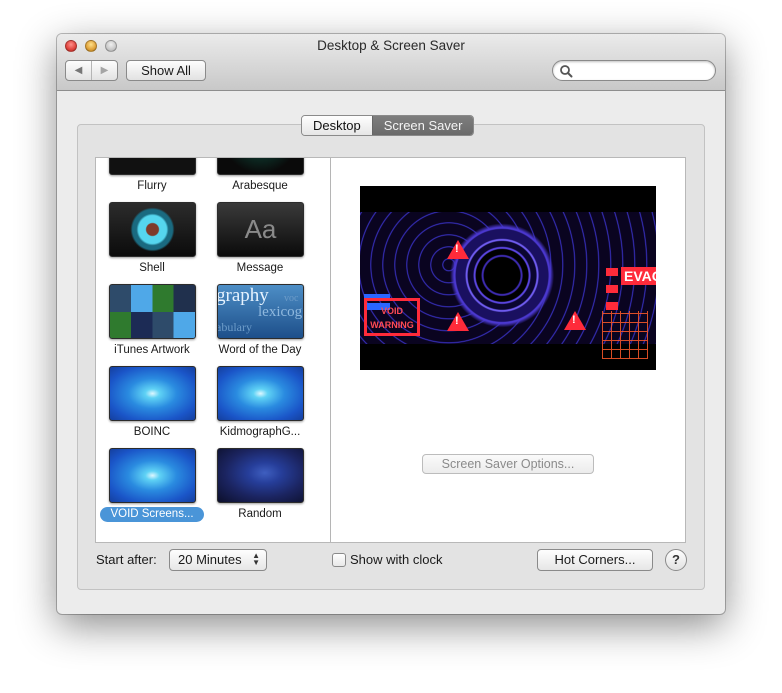  What do you see at coordinates (676, 560) in the screenshot?
I see `help-button: ?` at bounding box center [676, 560].